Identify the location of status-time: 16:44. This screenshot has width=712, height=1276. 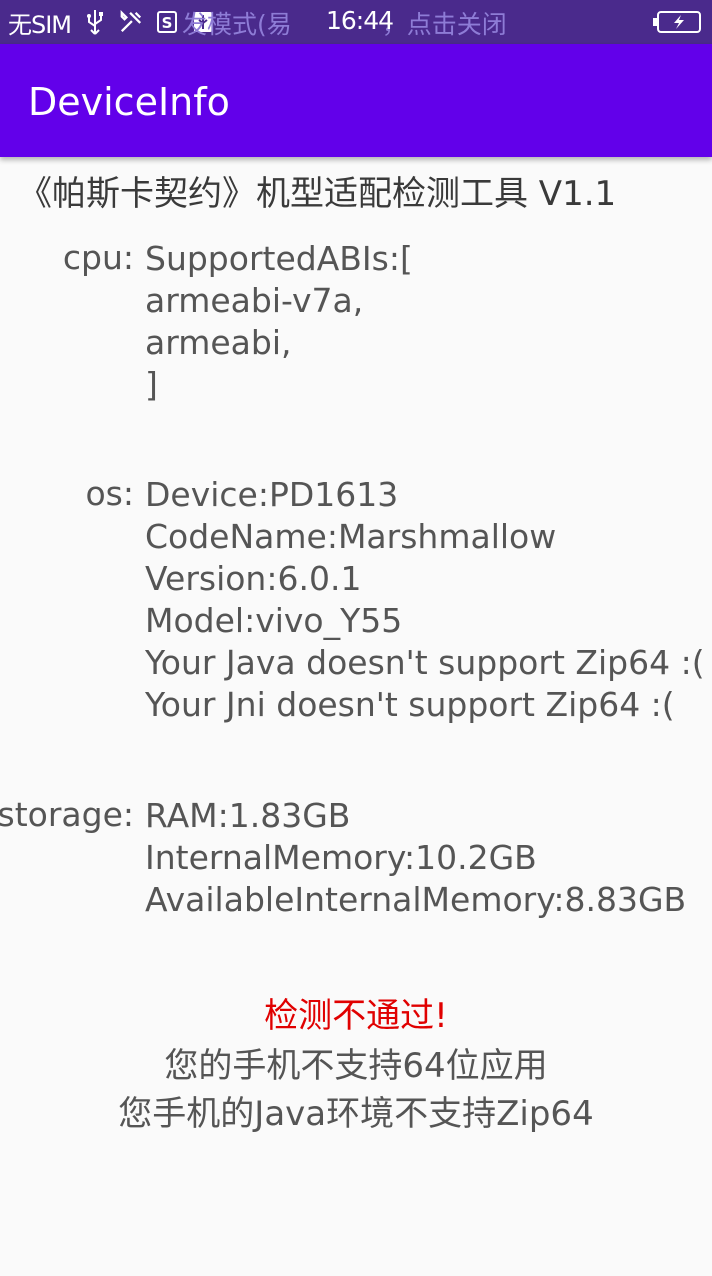
(360, 20).